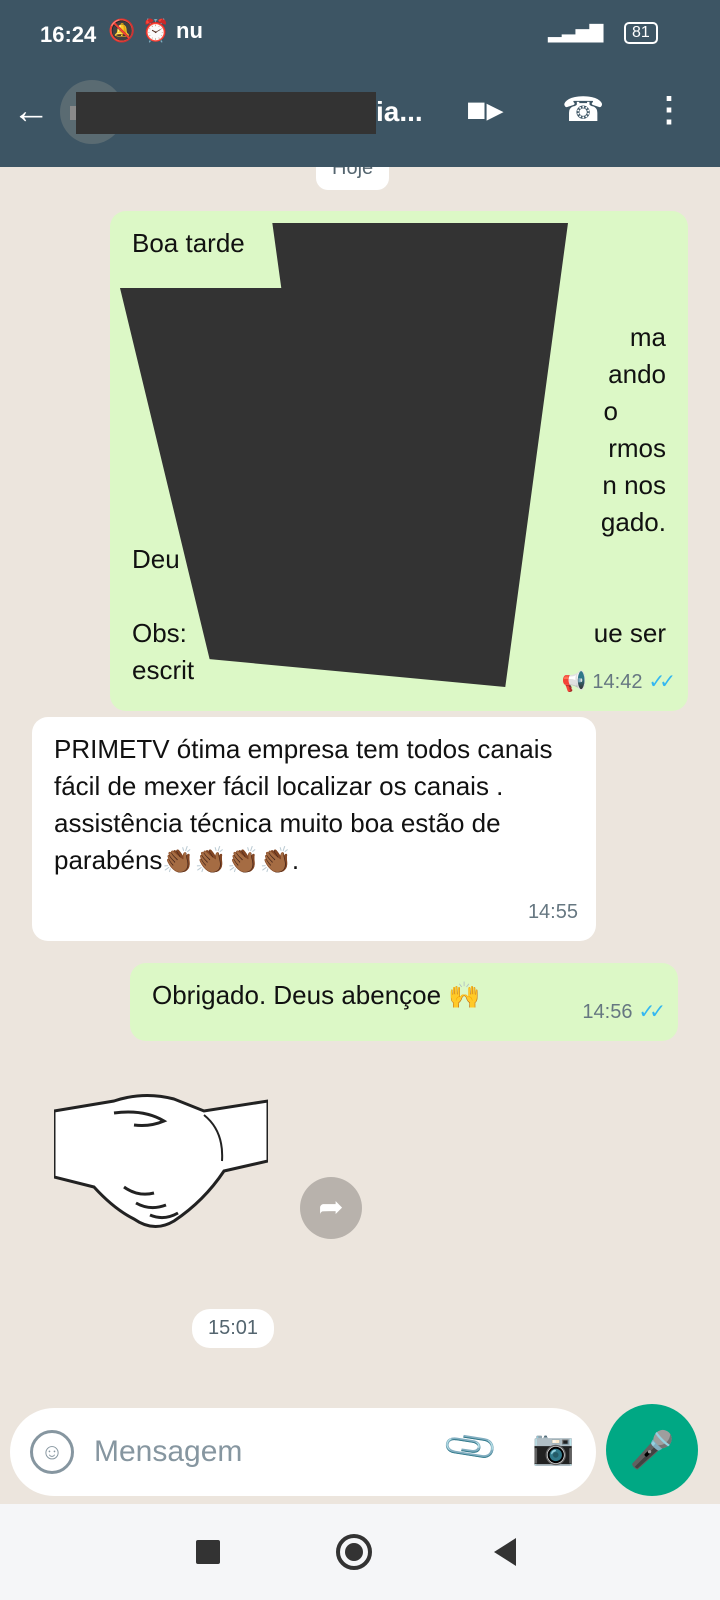 This screenshot has height=1600, width=720. Describe the element at coordinates (669, 110) in the screenshot. I see `more-vert-icon: ⋮` at that location.